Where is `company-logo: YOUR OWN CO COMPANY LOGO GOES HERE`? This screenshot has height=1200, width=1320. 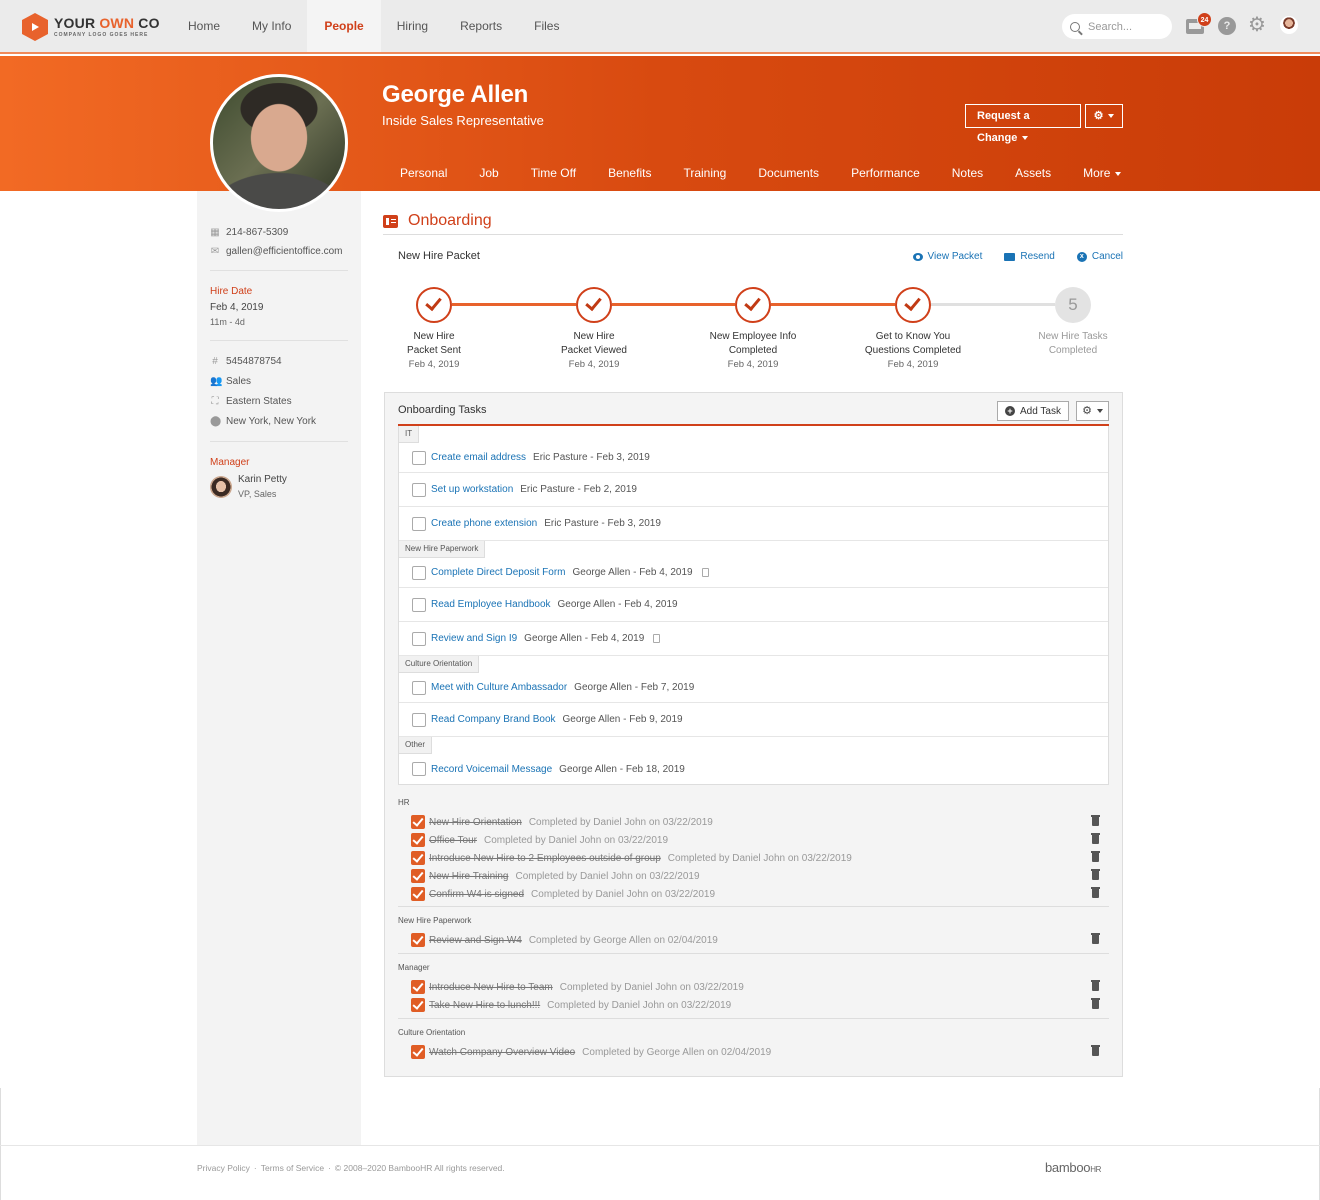
company-logo: YOUR OWN CO COMPANY LOGO GOES HERE is located at coordinates (91, 27).